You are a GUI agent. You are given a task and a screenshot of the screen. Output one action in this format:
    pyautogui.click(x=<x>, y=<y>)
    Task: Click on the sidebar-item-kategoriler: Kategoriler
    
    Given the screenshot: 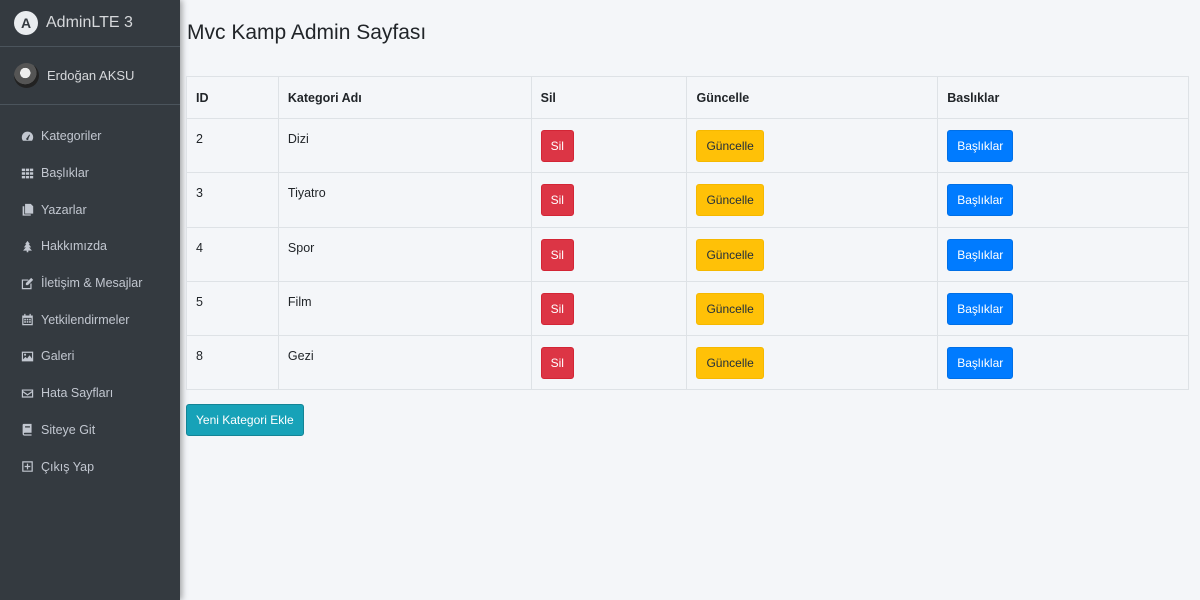 What is the action you would take?
    pyautogui.click(x=90, y=136)
    